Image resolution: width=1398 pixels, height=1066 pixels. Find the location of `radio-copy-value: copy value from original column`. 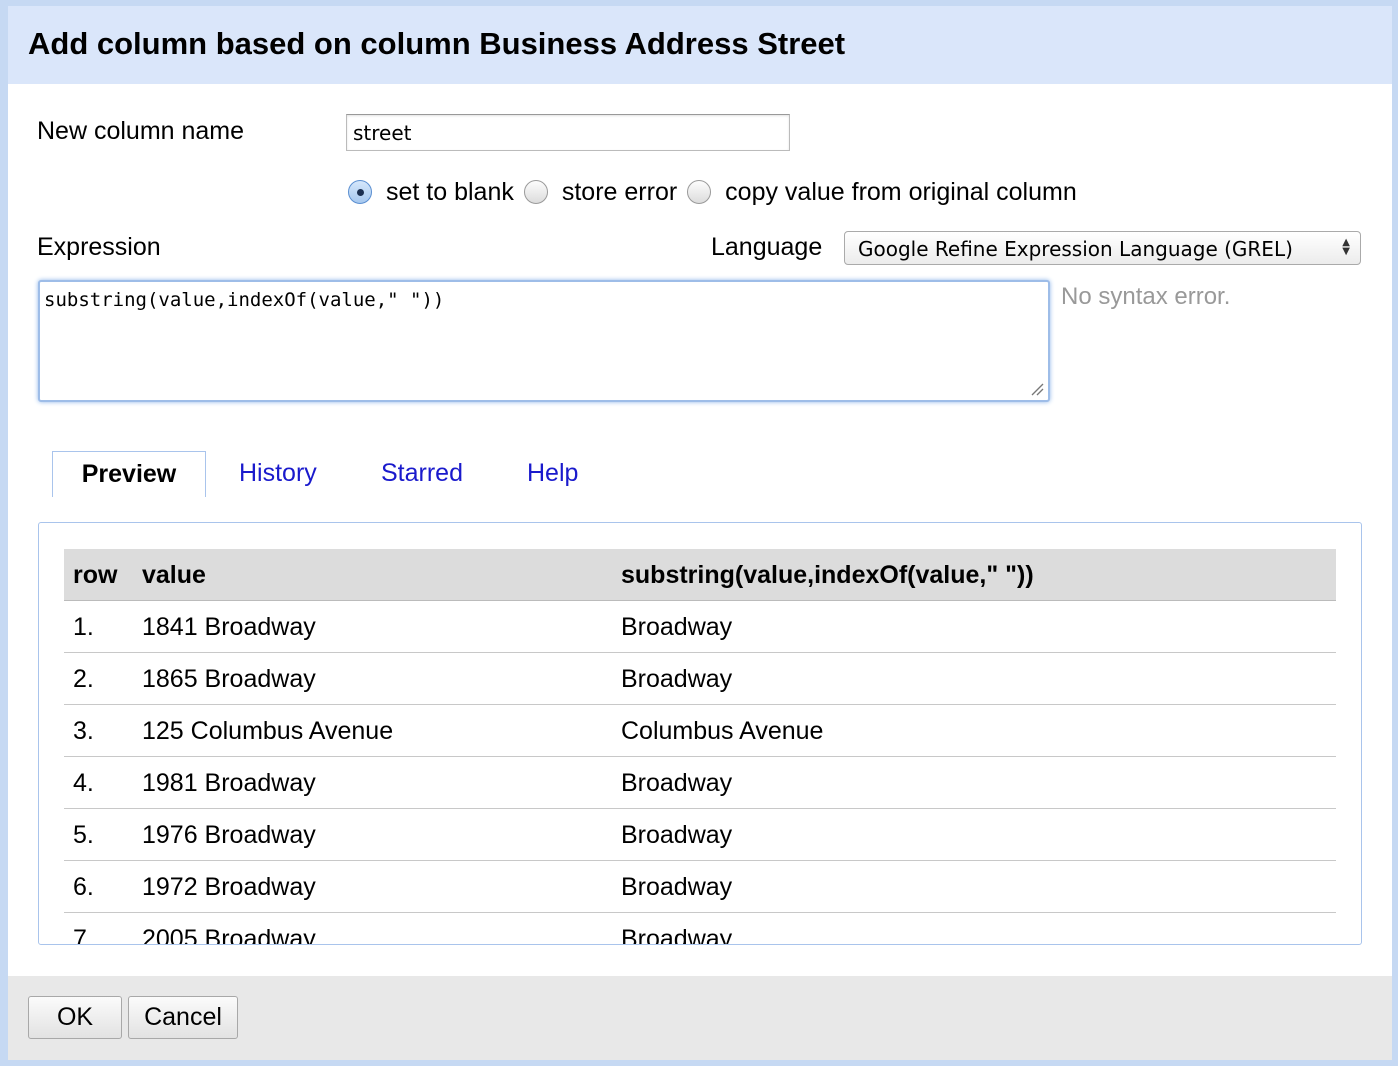

radio-copy-value: copy value from original column is located at coordinates (882, 192).